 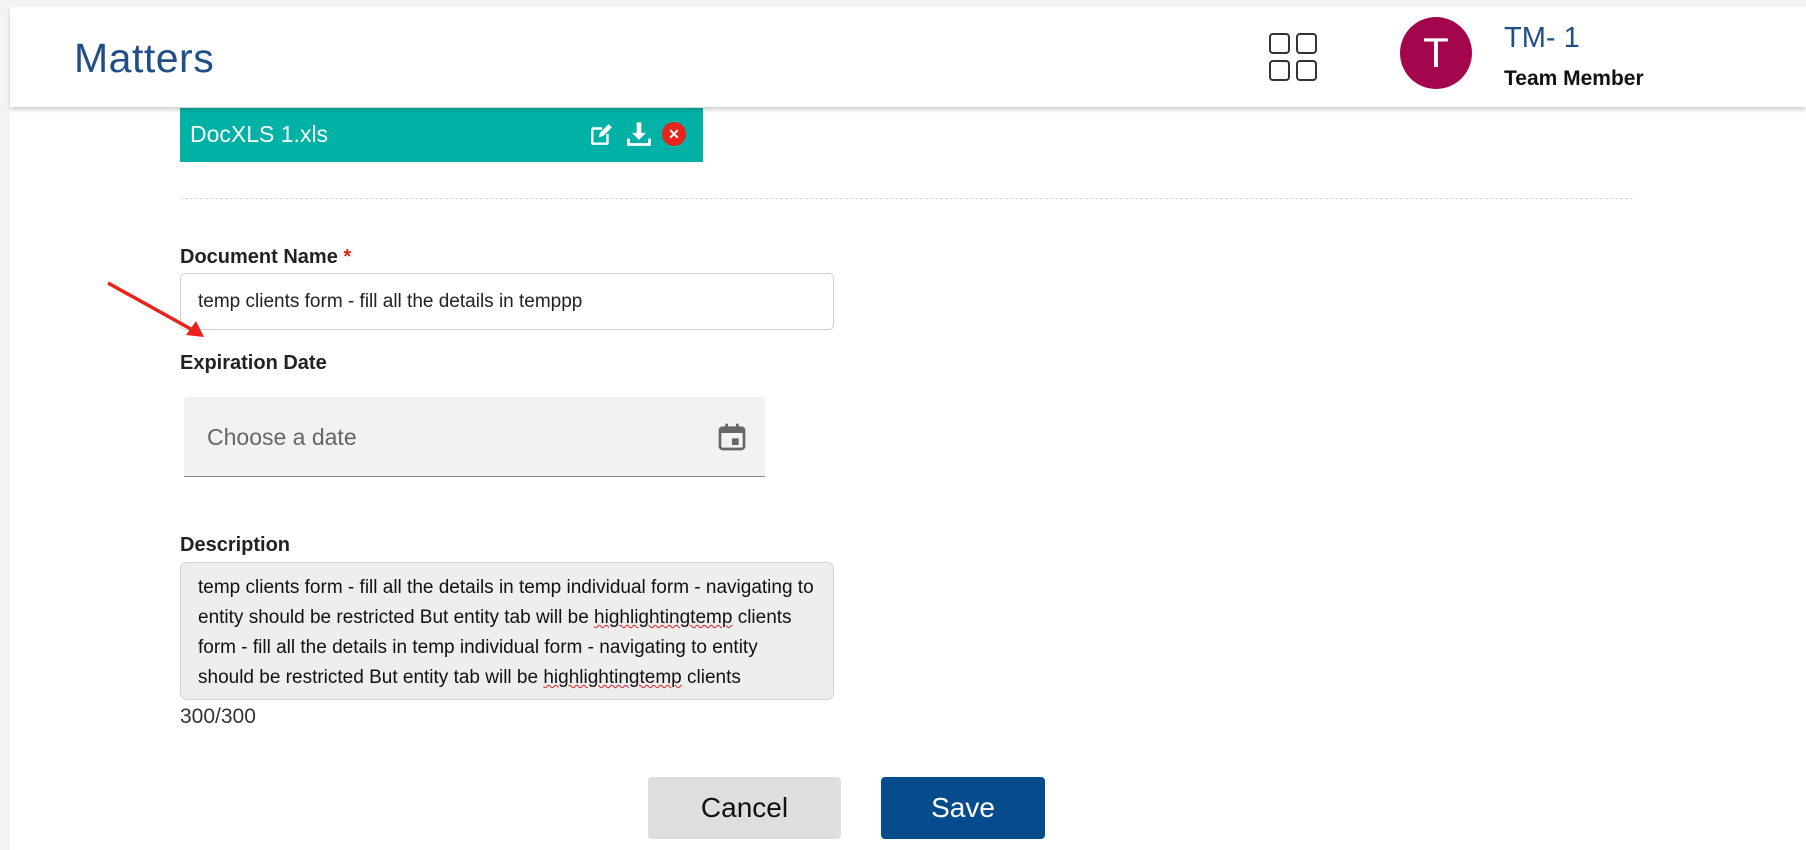 I want to click on top-header: Matters T TM- 1 Team Member, so click(x=908, y=57).